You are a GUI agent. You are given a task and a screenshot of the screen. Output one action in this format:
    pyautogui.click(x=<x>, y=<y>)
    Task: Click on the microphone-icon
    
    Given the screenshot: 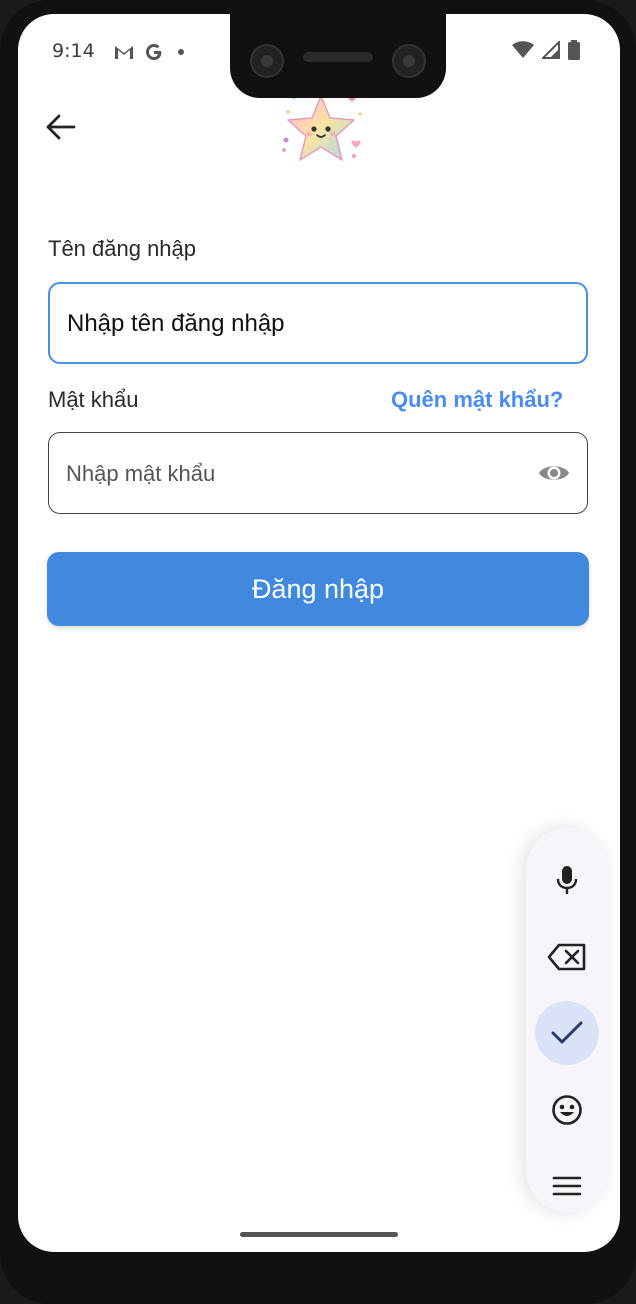 What is the action you would take?
    pyautogui.click(x=567, y=880)
    